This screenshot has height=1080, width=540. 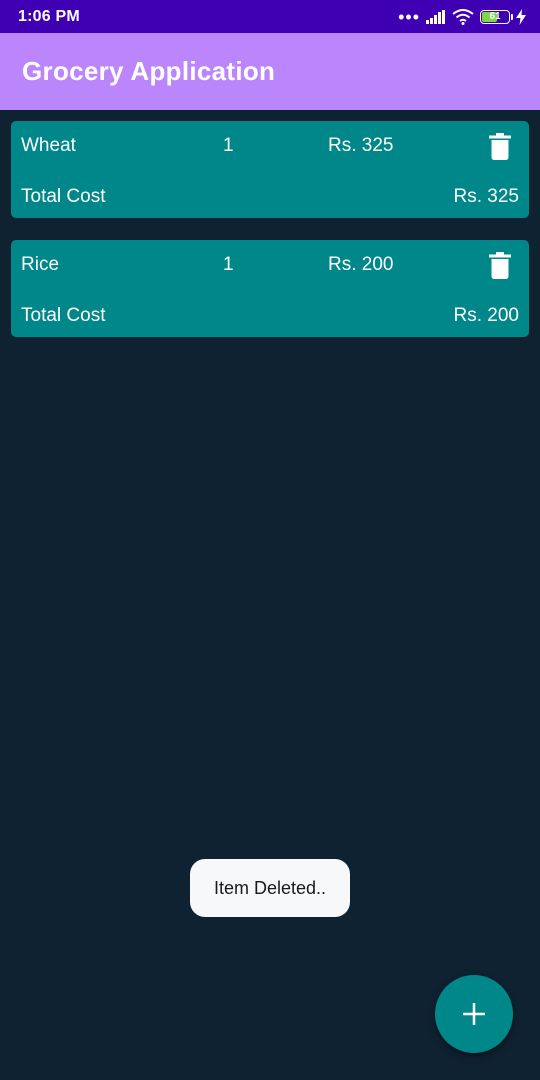 I want to click on status-time: 1:06 PM, so click(x=49, y=16).